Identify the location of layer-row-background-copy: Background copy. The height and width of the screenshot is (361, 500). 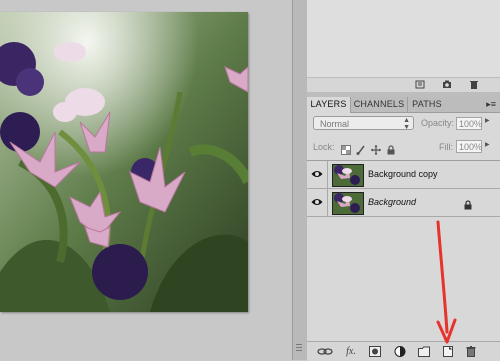
(403, 175).